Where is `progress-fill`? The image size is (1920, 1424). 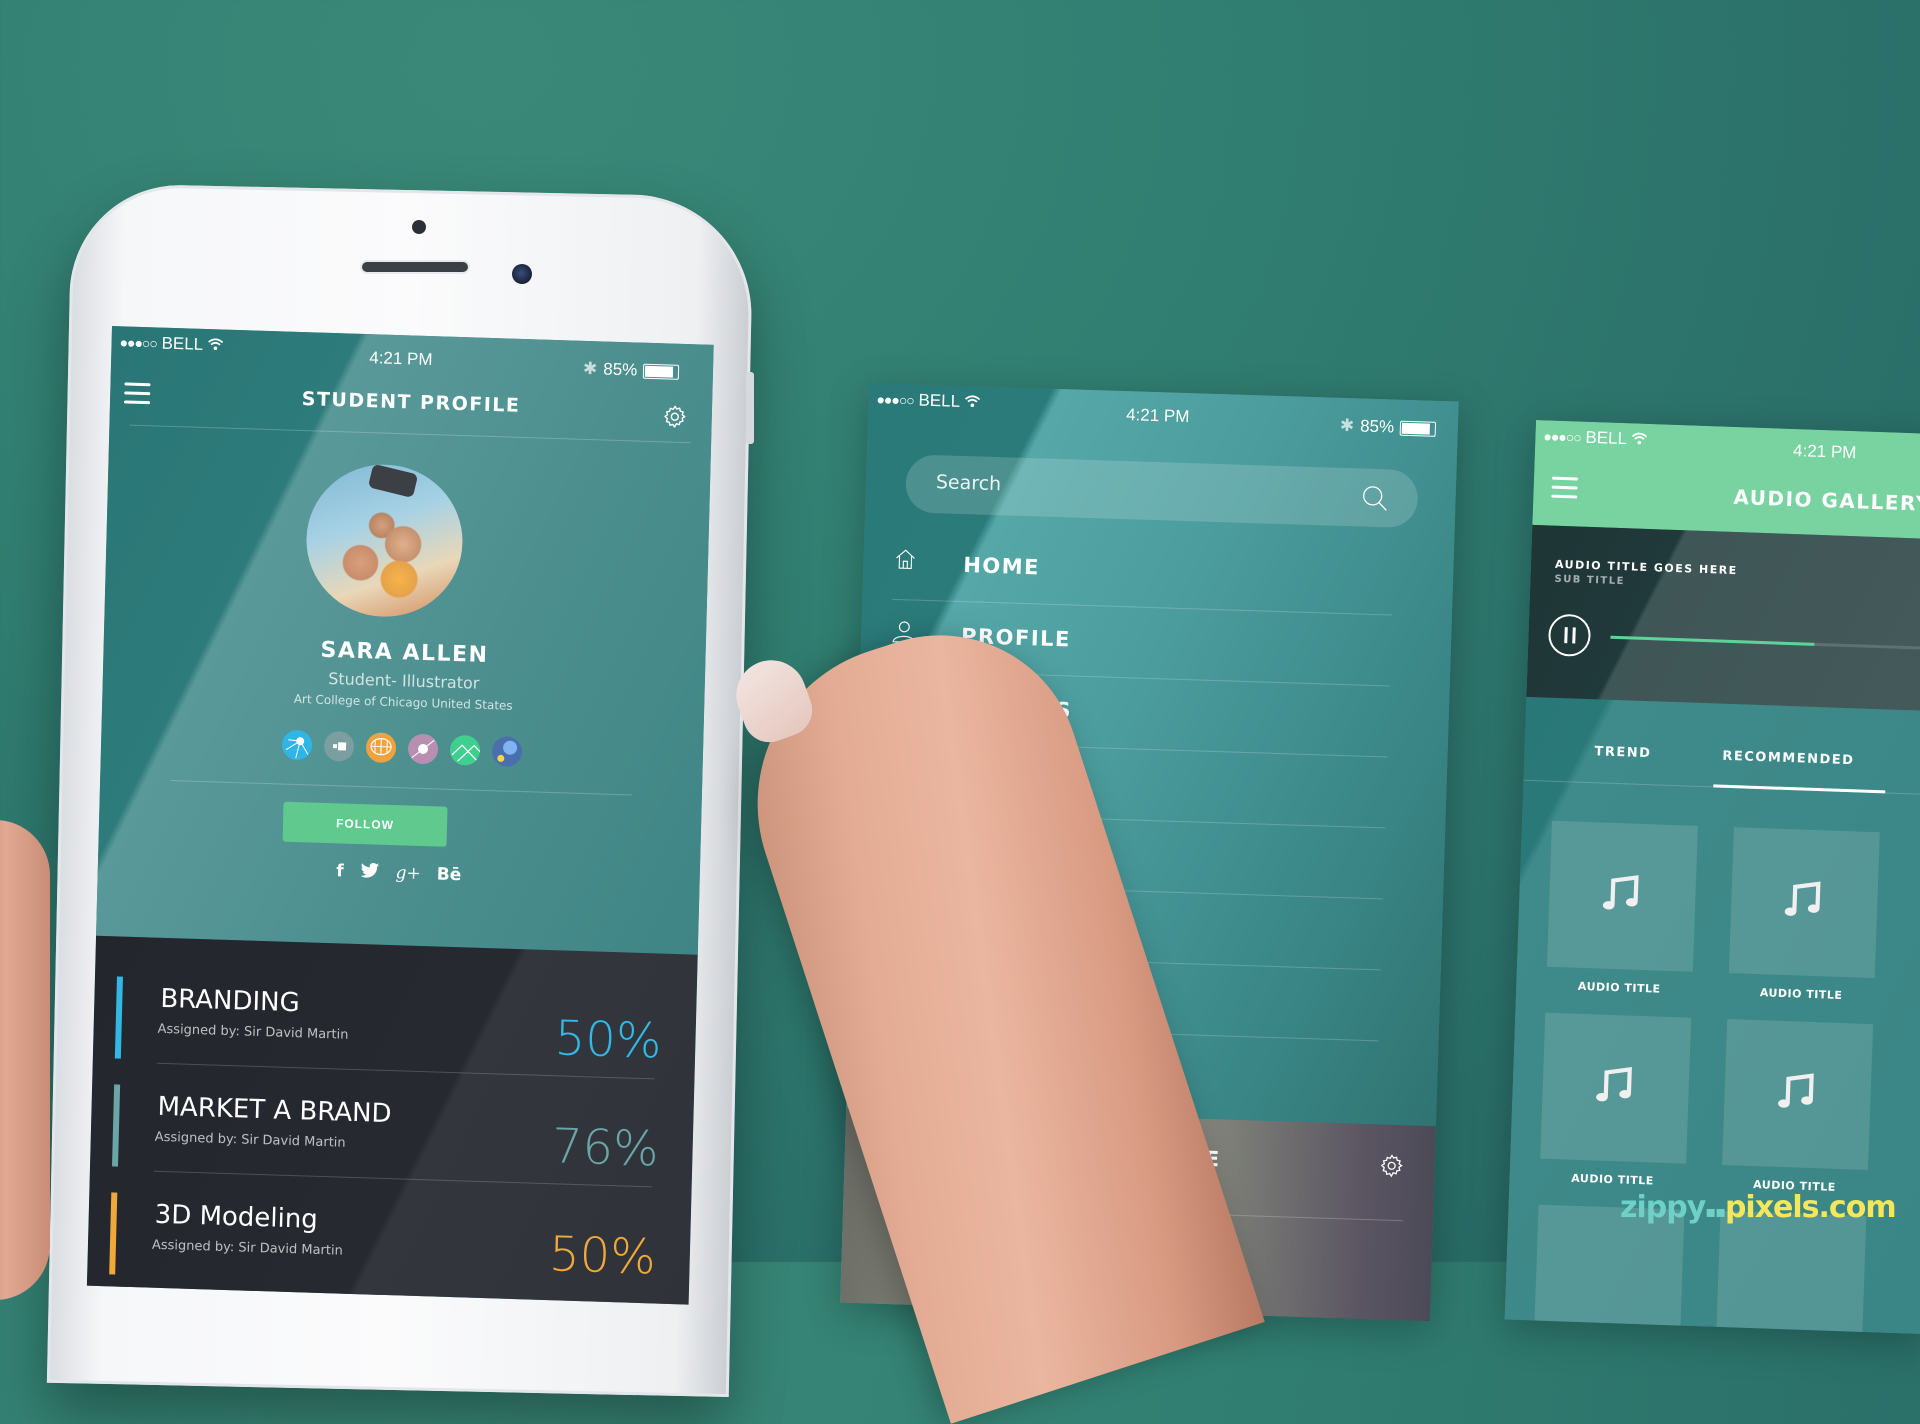
progress-fill is located at coordinates (1712, 640).